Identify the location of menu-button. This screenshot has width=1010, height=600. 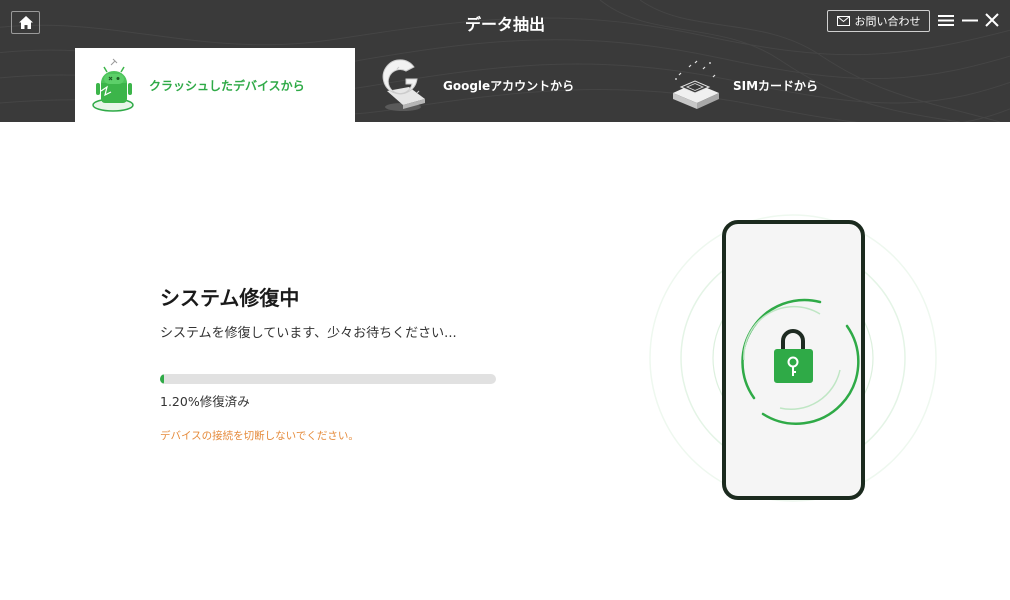
(946, 20).